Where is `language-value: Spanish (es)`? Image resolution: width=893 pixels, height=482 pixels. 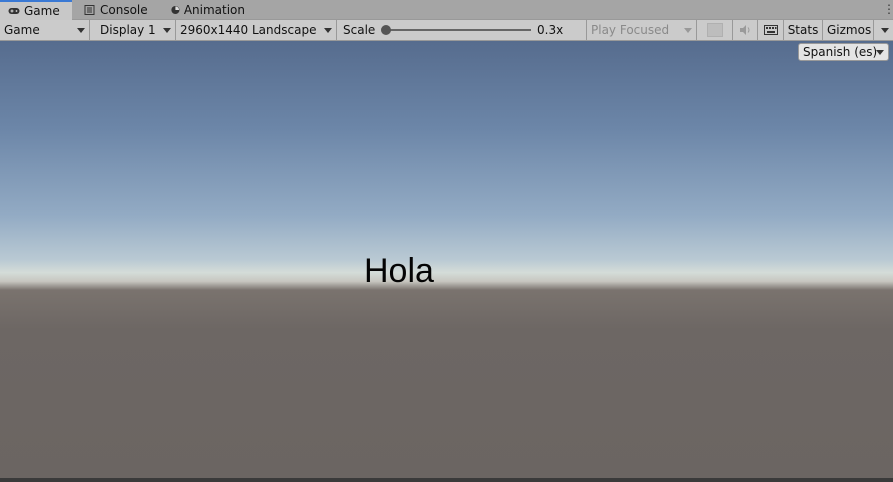
language-value: Spanish (es) is located at coordinates (840, 52).